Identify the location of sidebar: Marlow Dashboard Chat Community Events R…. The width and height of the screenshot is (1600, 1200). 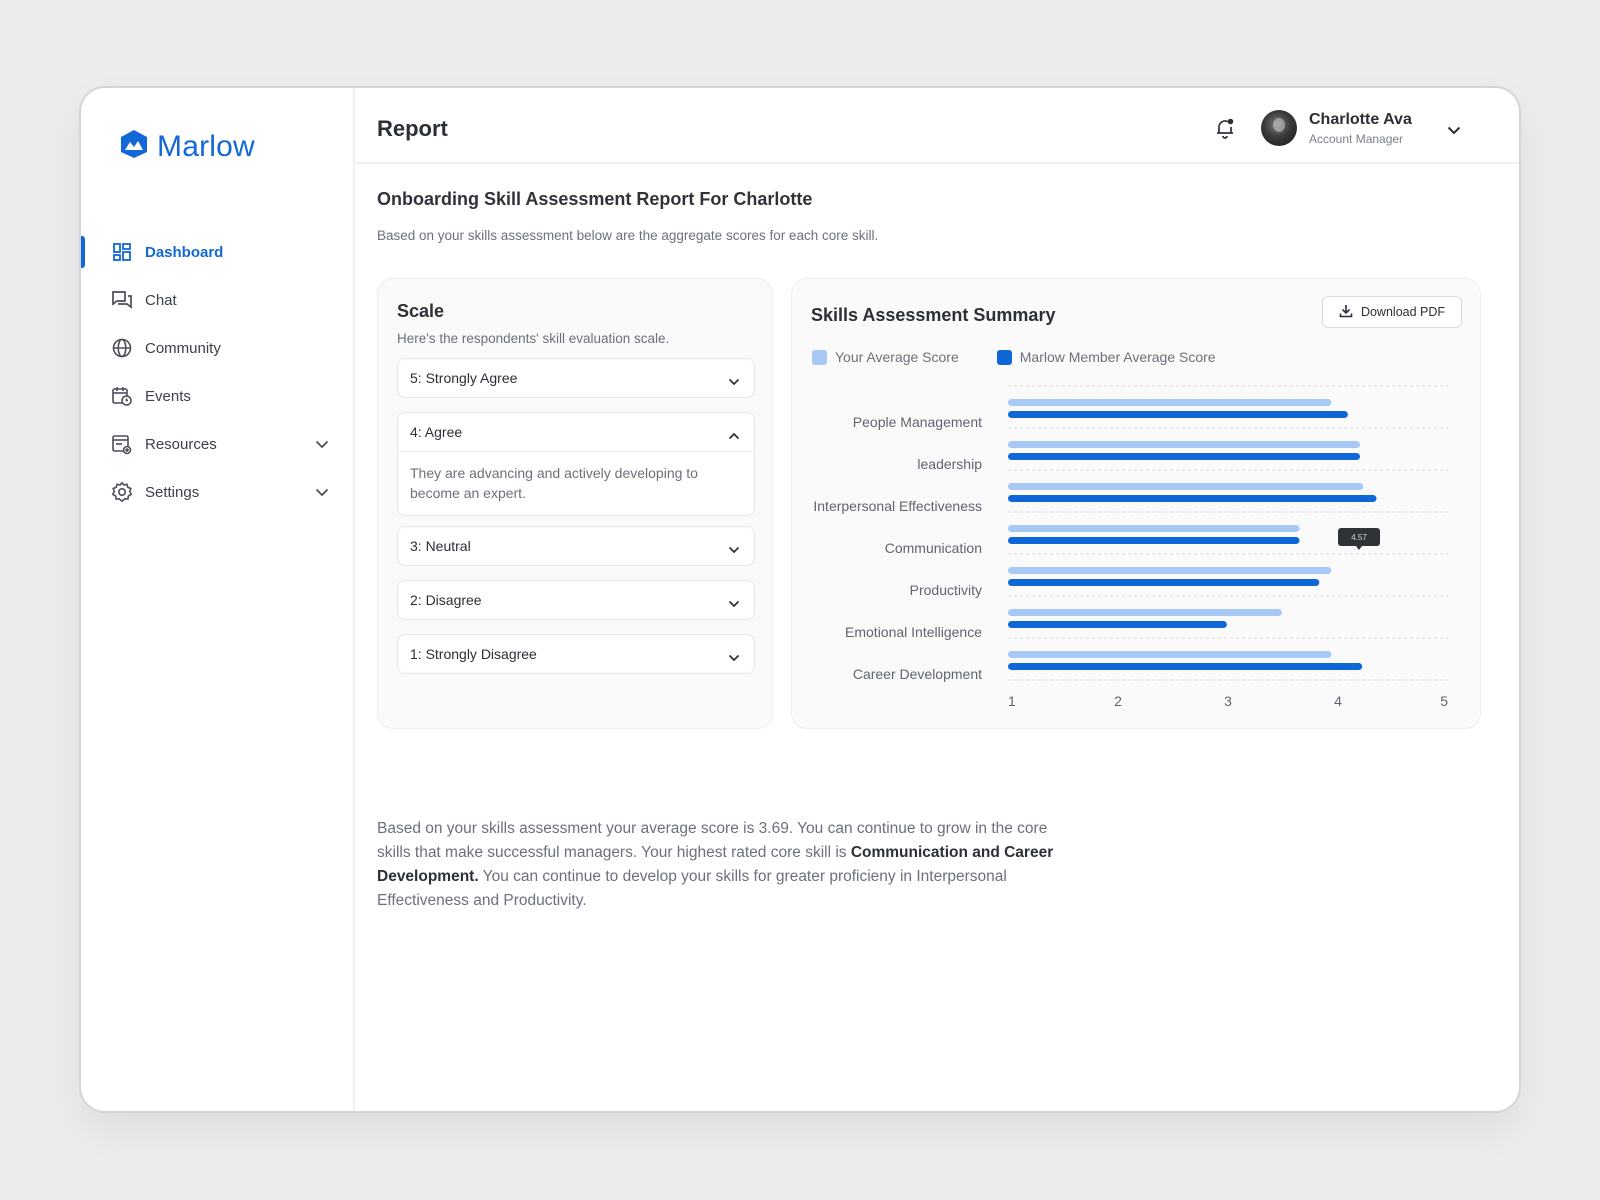
(218, 599).